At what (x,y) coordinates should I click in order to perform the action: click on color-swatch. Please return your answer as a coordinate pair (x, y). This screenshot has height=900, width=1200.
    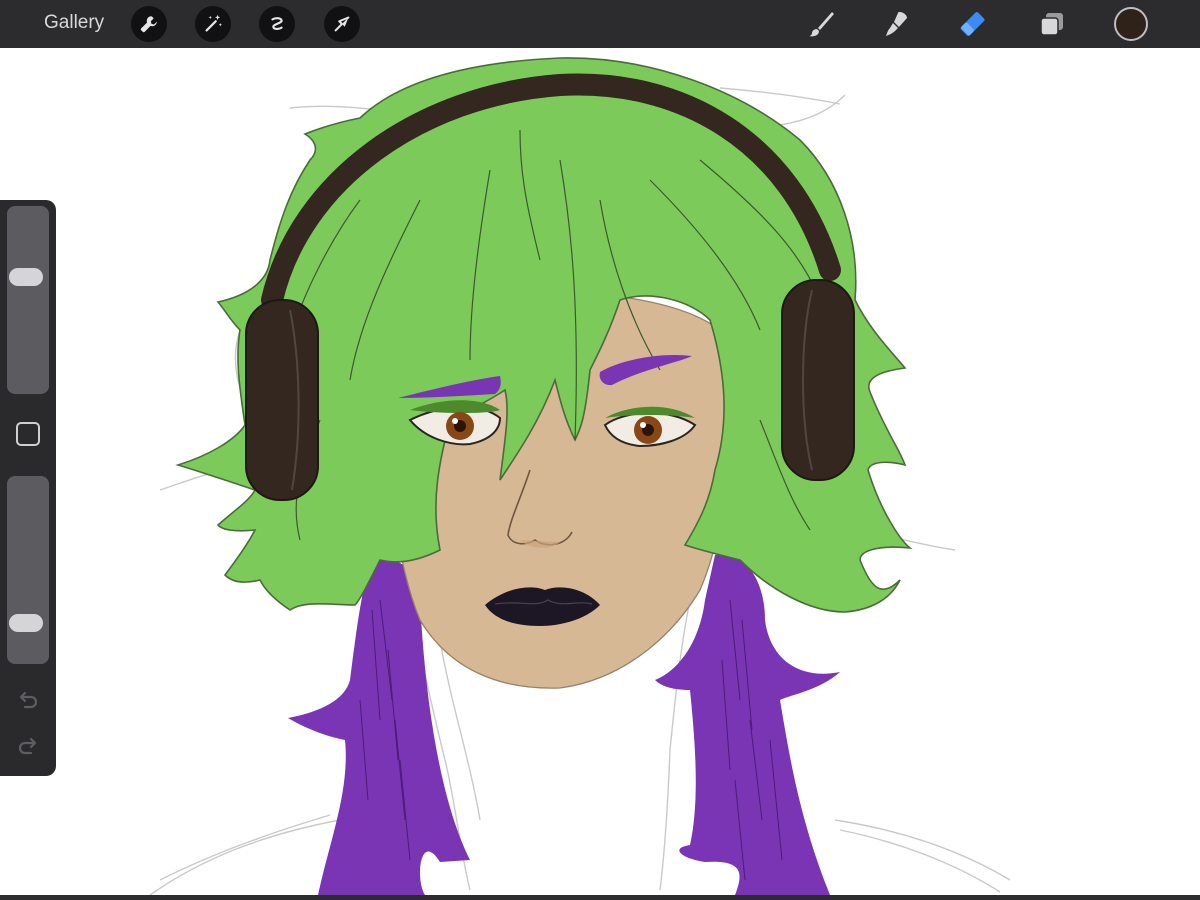
    Looking at the image, I should click on (1131, 24).